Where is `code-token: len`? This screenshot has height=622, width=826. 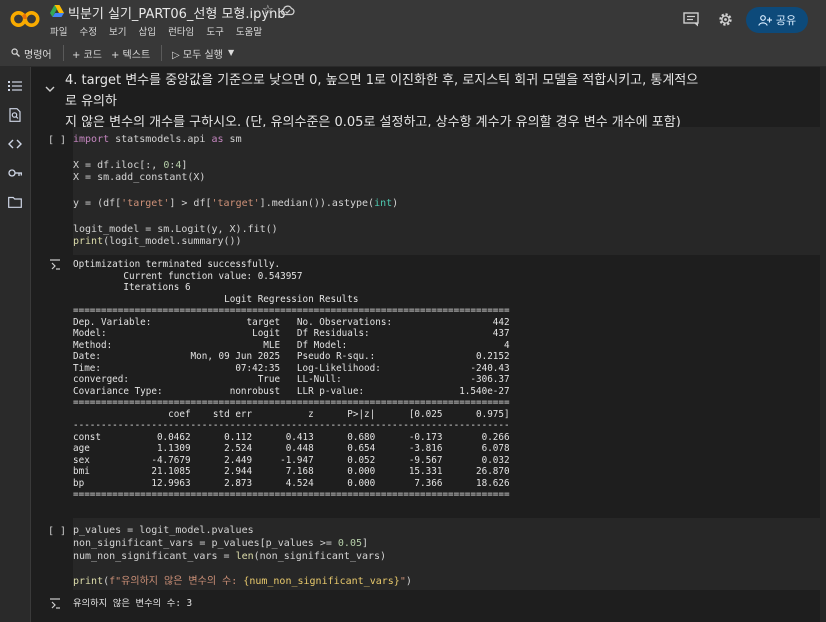 code-token: len is located at coordinates (244, 556).